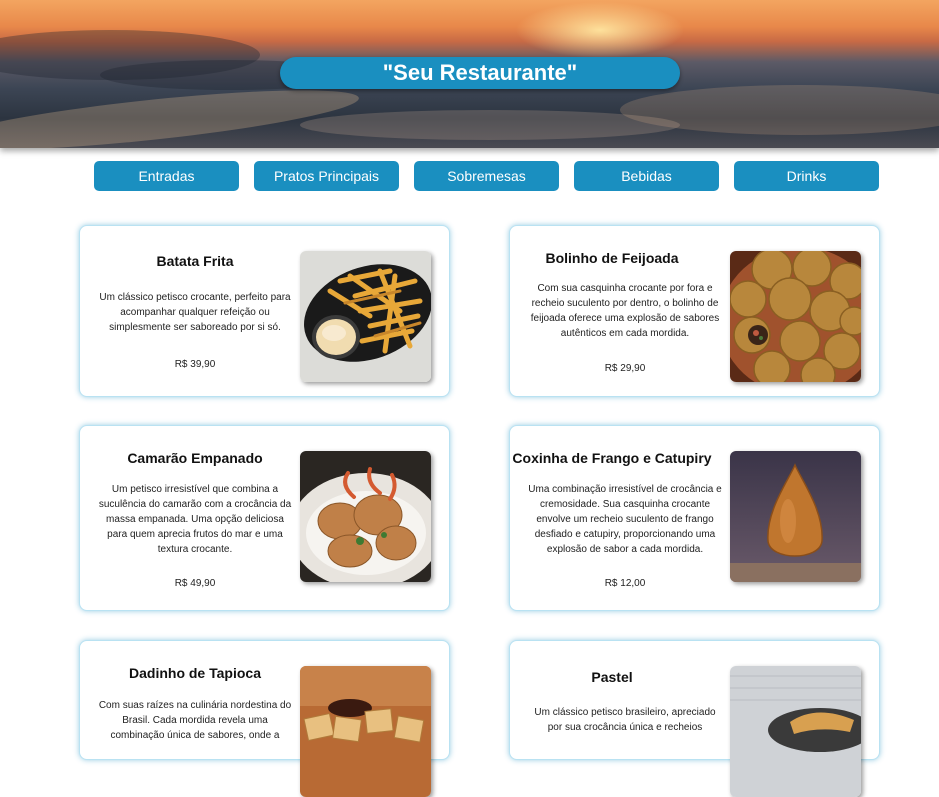 The width and height of the screenshot is (939, 797). Describe the element at coordinates (365, 316) in the screenshot. I see `french-fries-photo` at that location.